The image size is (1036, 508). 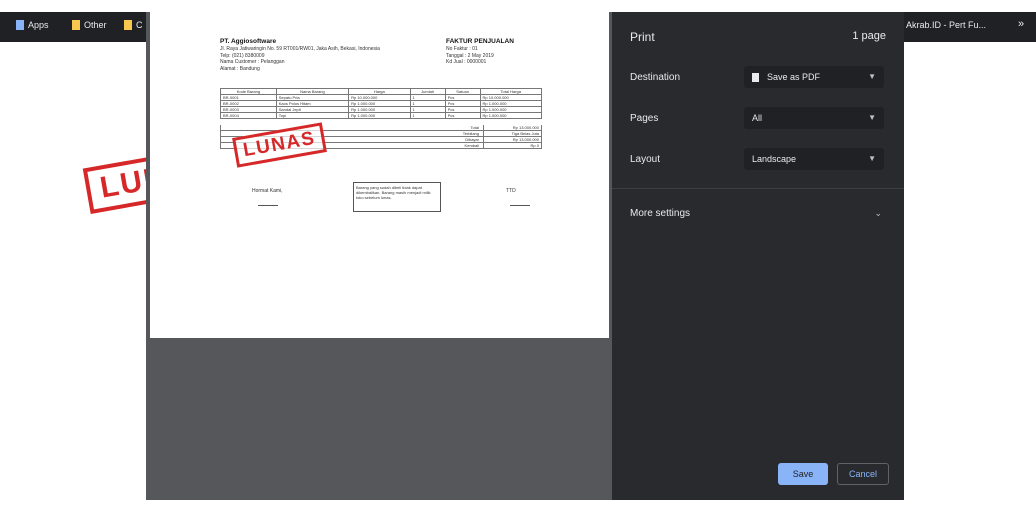 I want to click on pdf-file-icon, so click(x=755, y=77).